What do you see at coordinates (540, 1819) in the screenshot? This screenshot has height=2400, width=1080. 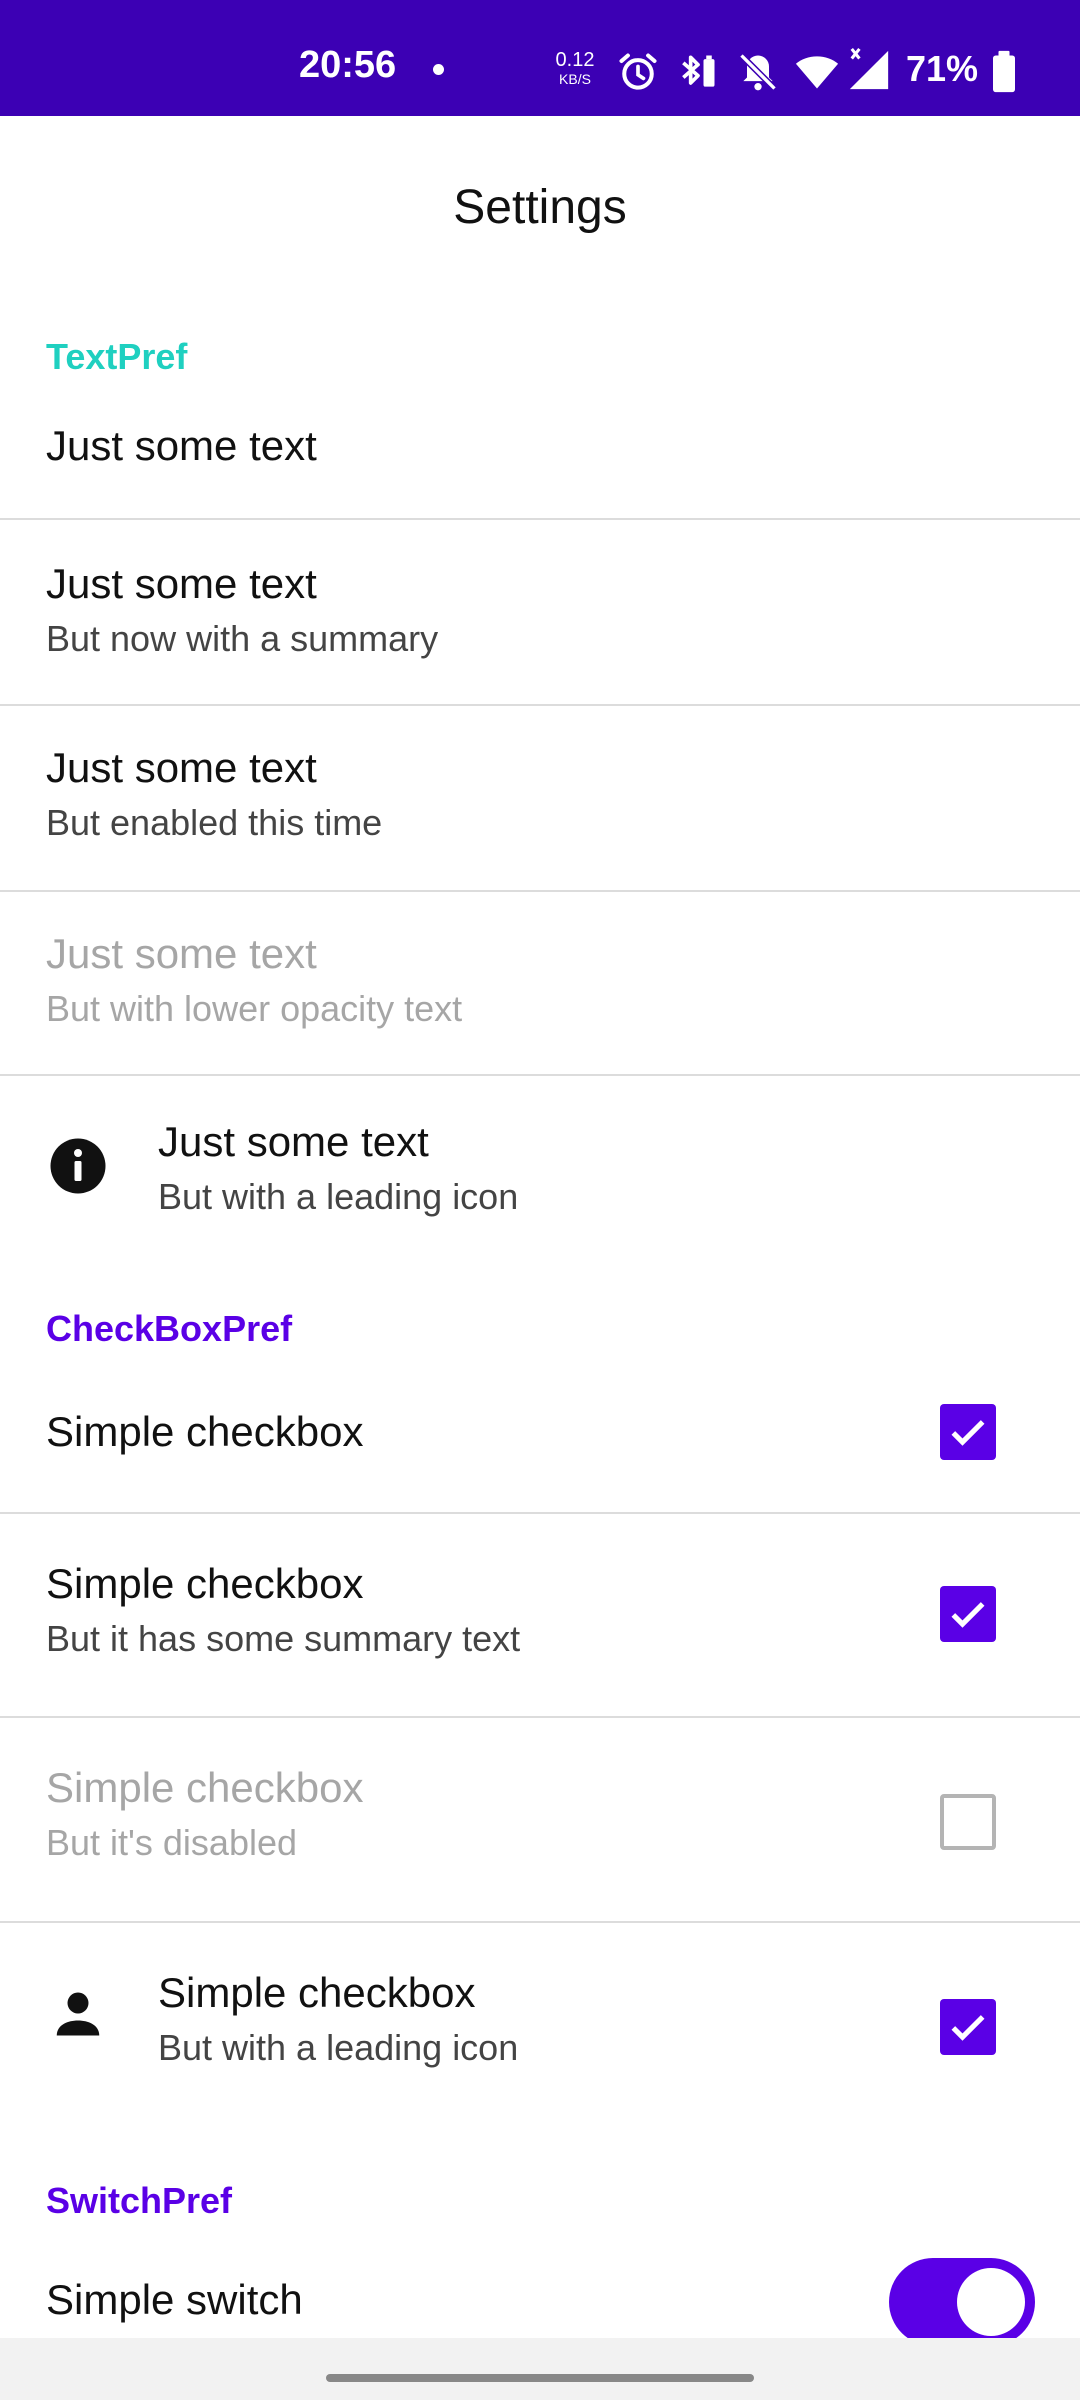 I see `checkbox-pref-item-disabled: Simple checkbox But it's disabled` at bounding box center [540, 1819].